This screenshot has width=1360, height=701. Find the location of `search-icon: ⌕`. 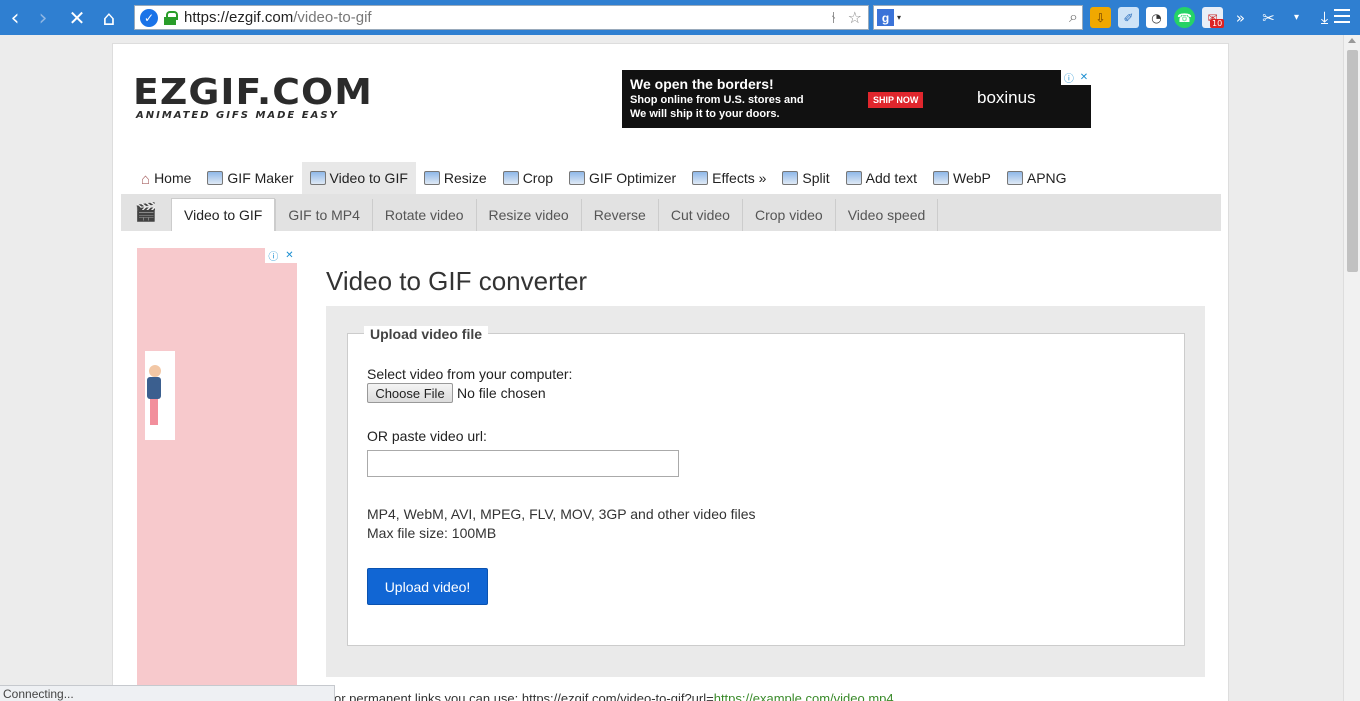

search-icon: ⌕ is located at coordinates (1073, 17).